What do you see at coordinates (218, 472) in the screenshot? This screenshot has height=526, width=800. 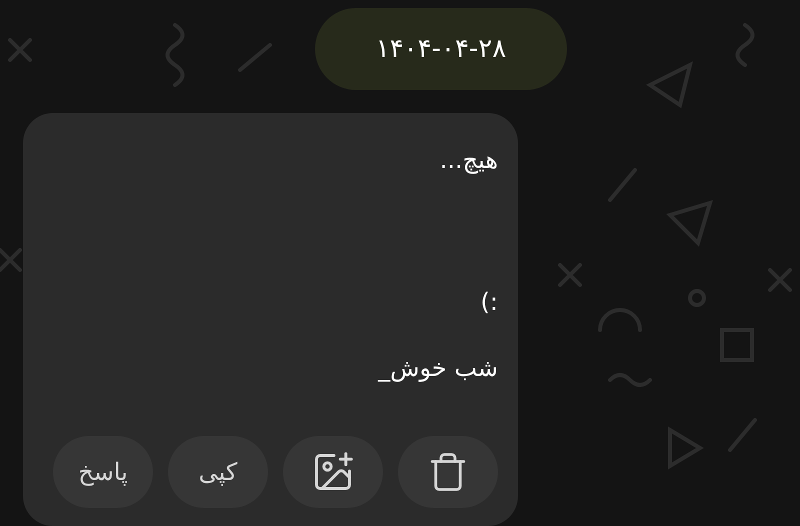 I see `copy-button: کپی` at bounding box center [218, 472].